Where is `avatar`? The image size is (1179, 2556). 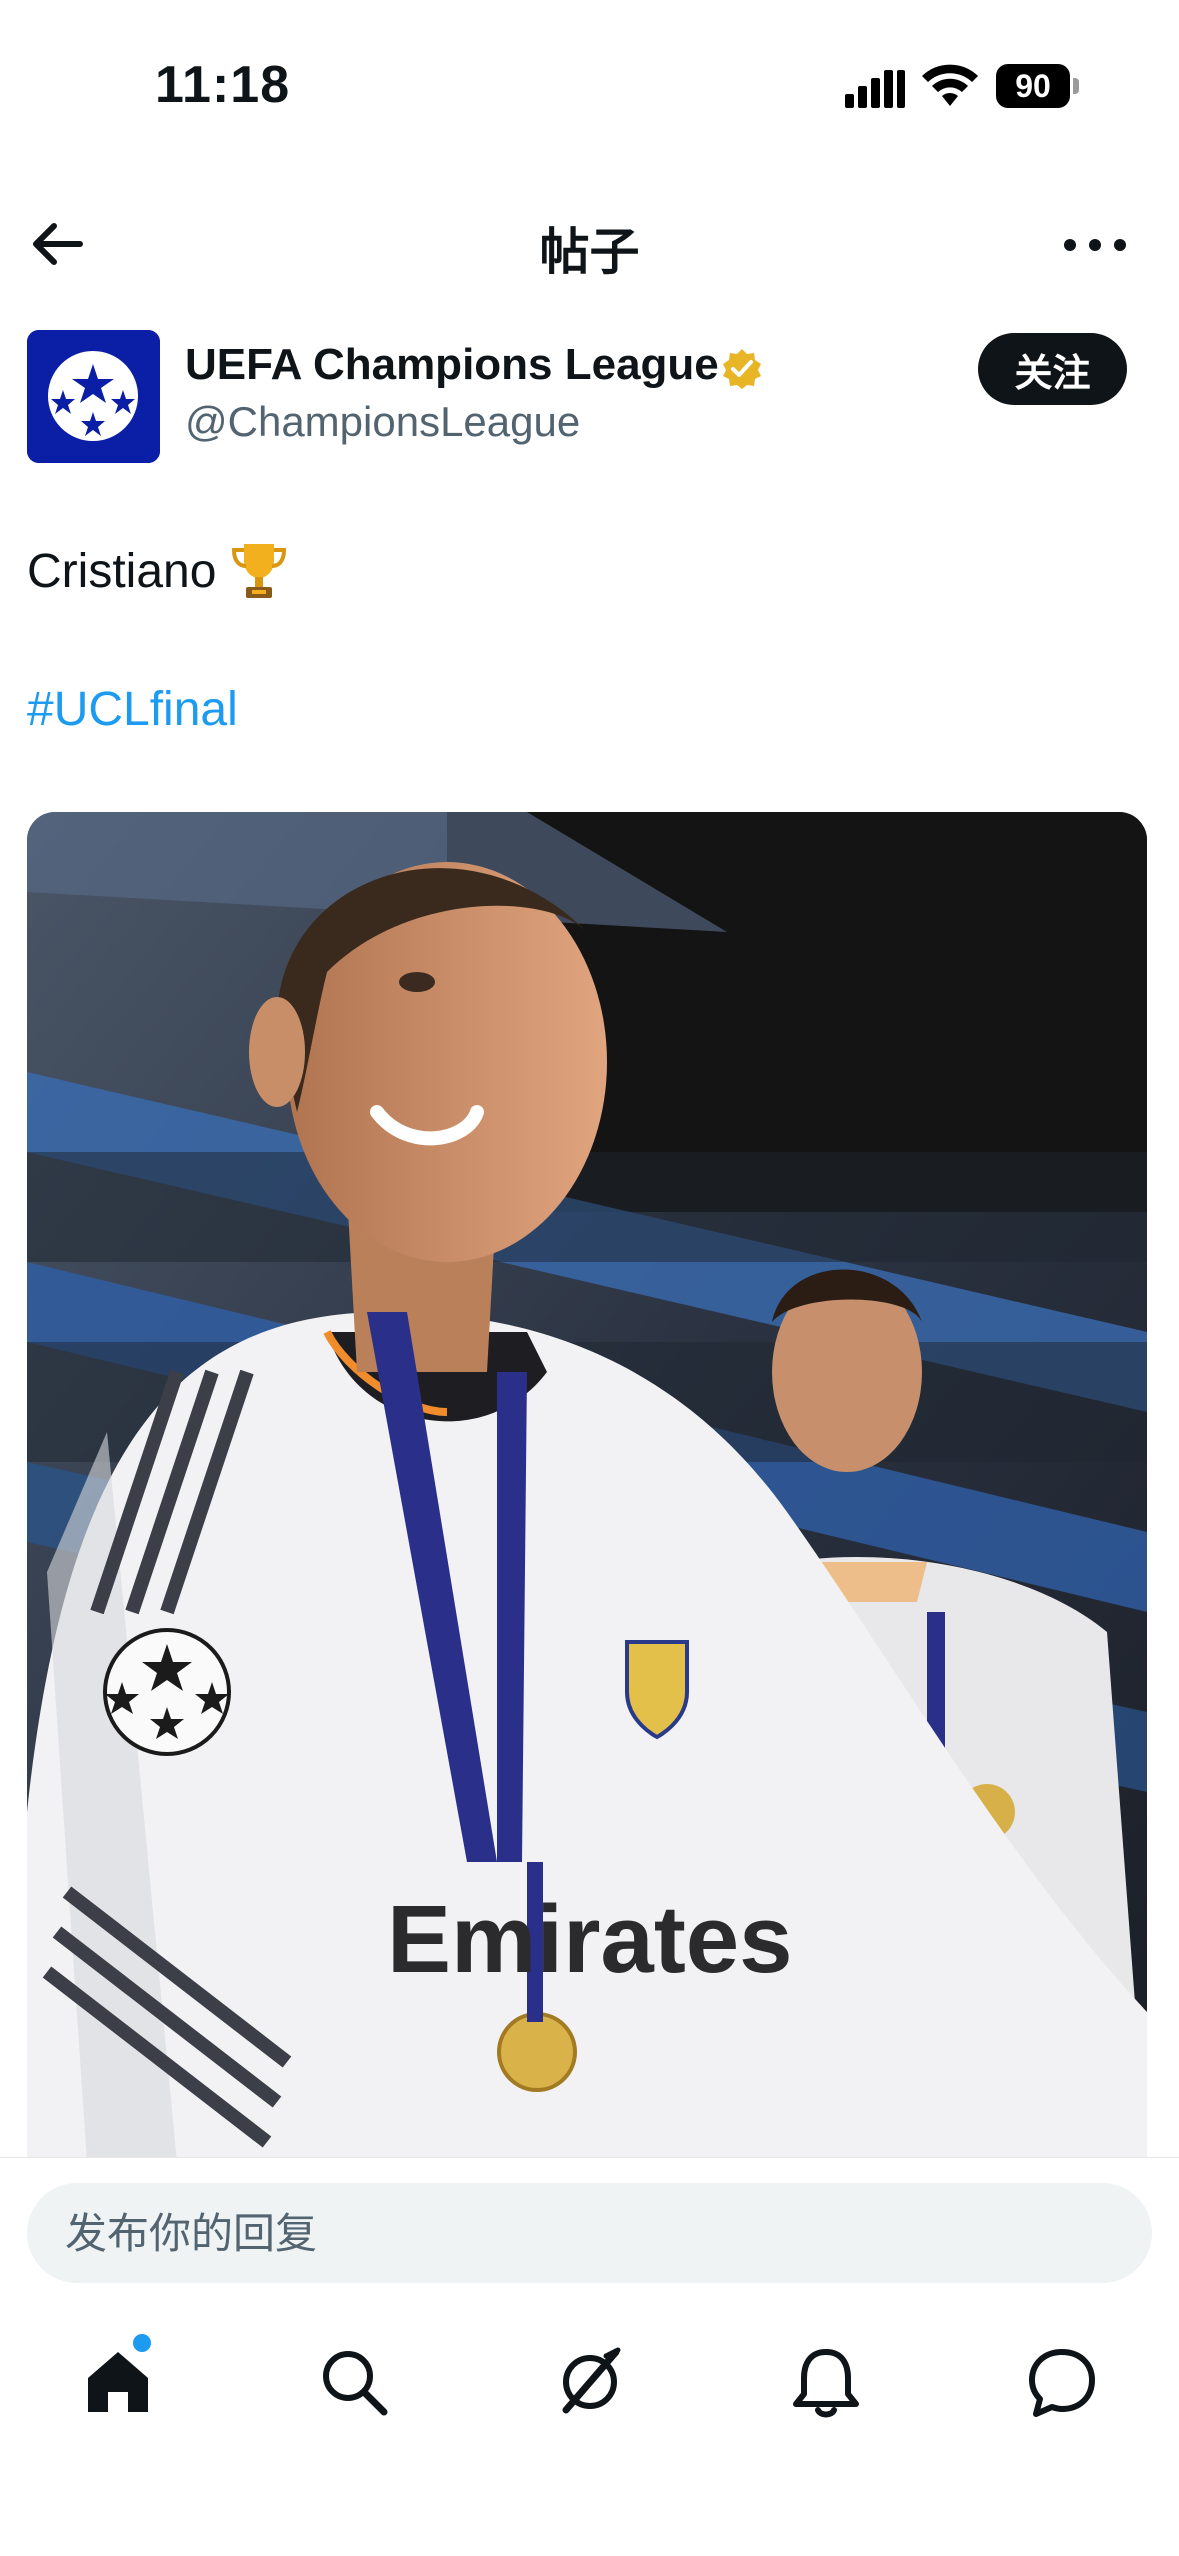 avatar is located at coordinates (93, 396).